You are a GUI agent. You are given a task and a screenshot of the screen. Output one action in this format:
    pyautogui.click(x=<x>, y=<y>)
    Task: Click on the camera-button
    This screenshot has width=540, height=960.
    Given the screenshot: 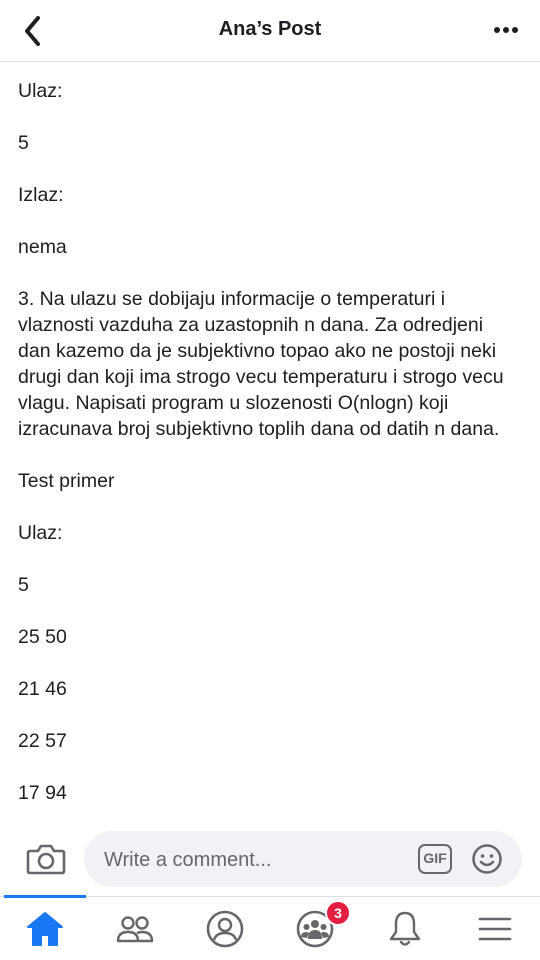 What is the action you would take?
    pyautogui.click(x=46, y=859)
    